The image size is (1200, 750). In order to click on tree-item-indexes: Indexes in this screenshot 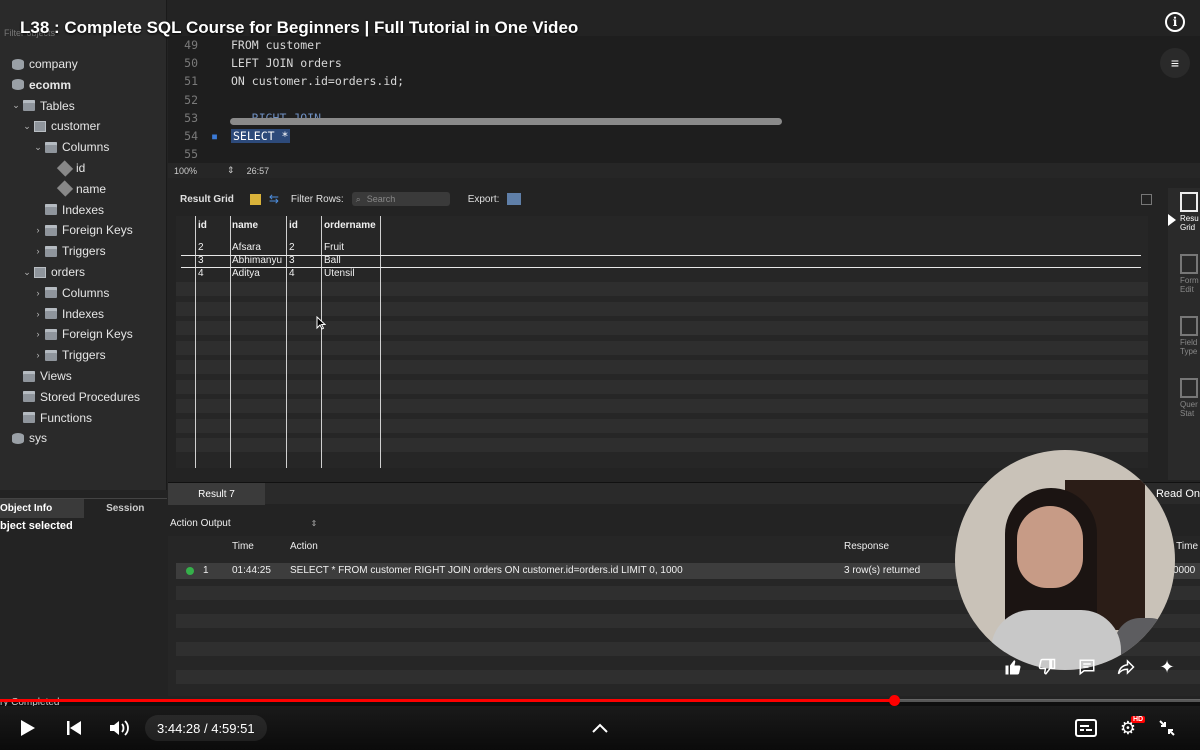, I will do `click(68, 210)`.